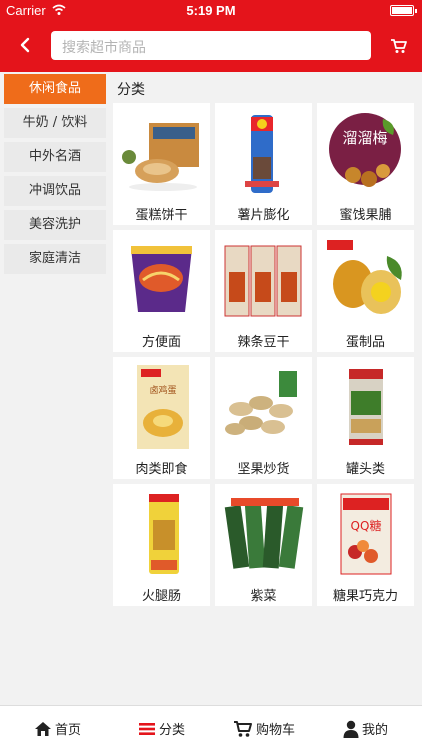 This screenshot has width=422, height=750. Describe the element at coordinates (365, 469) in the screenshot. I see `category-label: 罐头类` at that location.